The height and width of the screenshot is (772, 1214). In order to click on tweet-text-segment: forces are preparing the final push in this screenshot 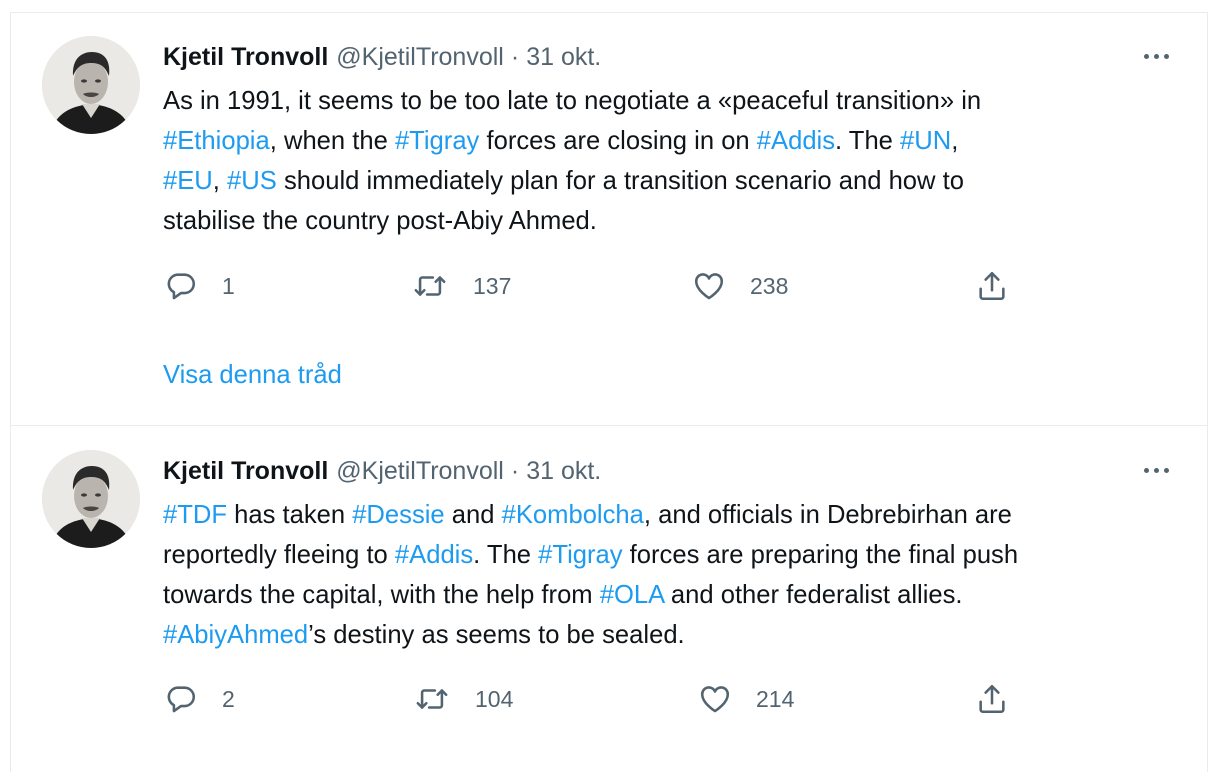, I will do `click(820, 555)`.